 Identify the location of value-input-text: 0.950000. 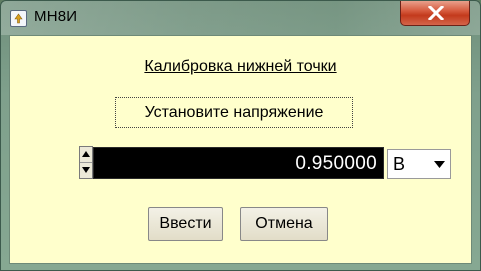
(336, 163).